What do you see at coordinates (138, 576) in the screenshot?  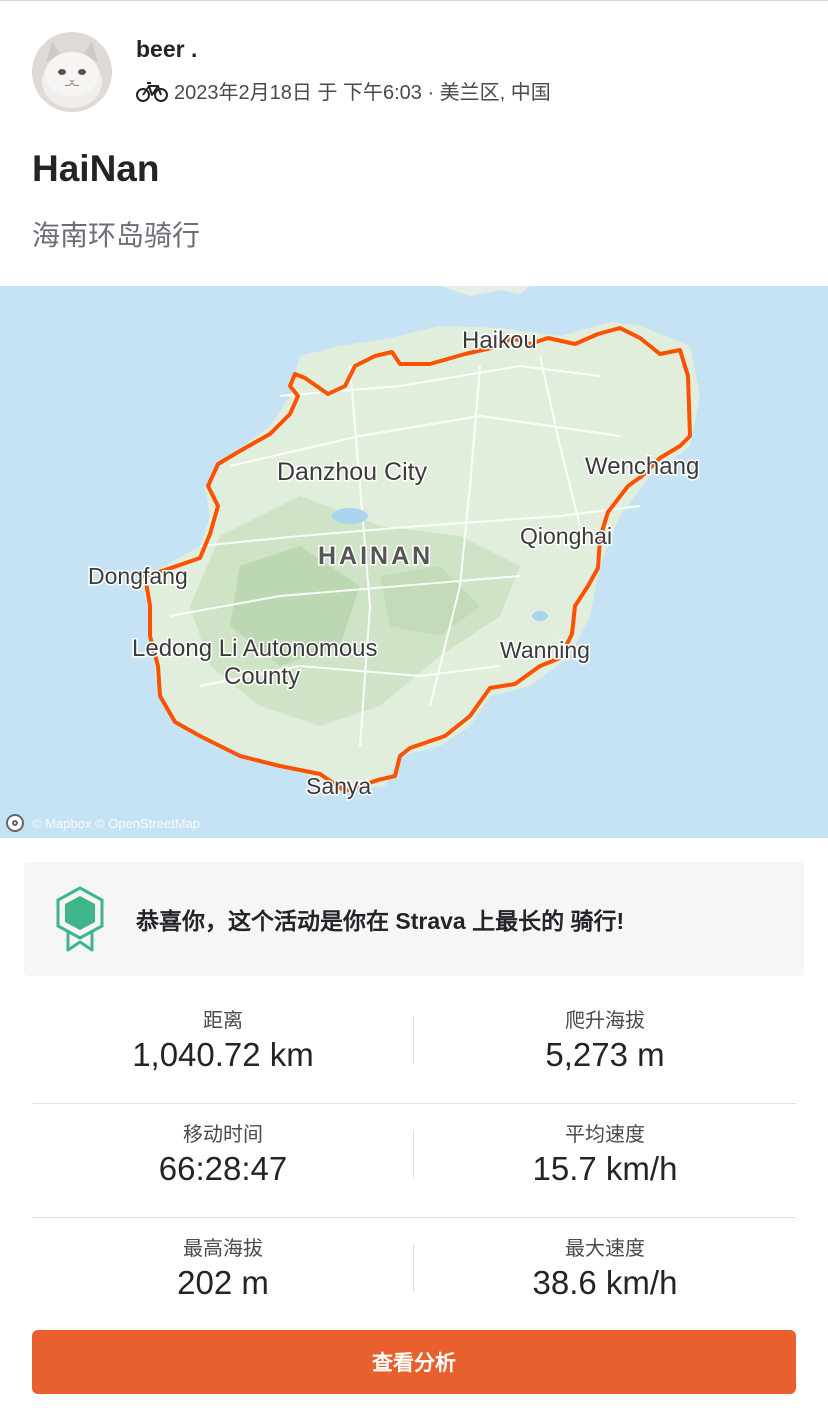 I see `map-label-dongfang: Dongfang` at bounding box center [138, 576].